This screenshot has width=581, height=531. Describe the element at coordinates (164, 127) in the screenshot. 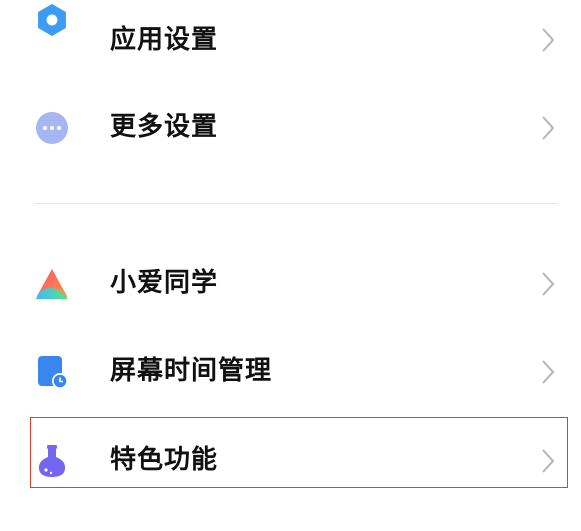

I see `settings-item-label: 更多设置` at that location.